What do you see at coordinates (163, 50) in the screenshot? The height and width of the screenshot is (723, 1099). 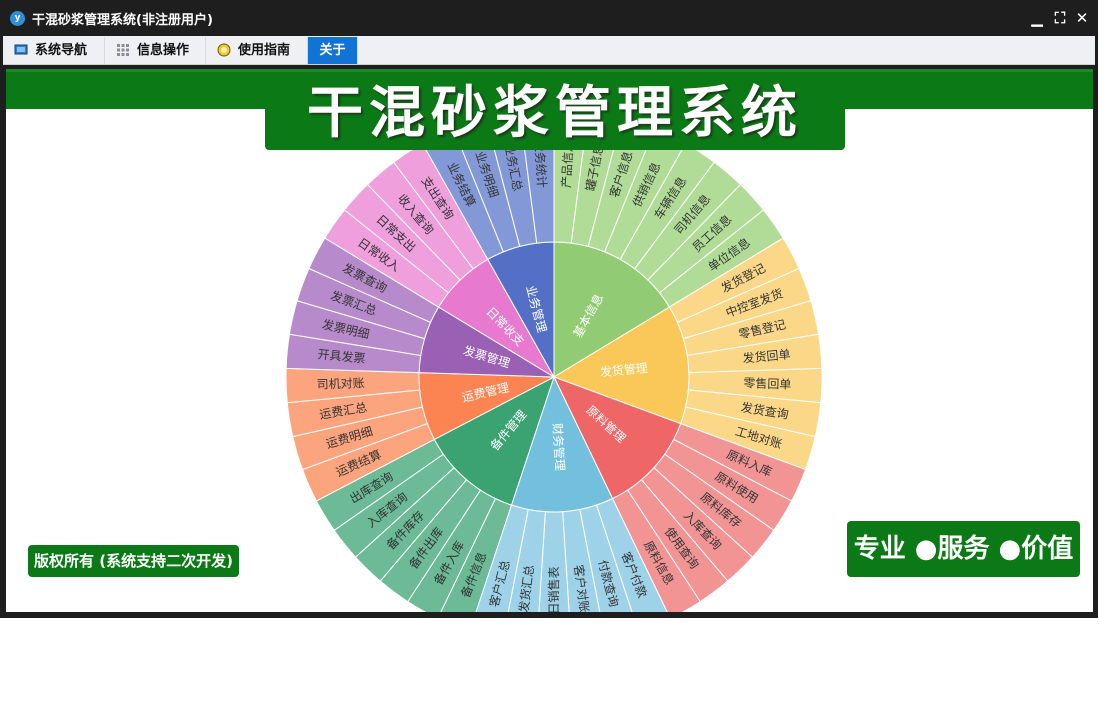 I see `tab-label: 信息操作` at bounding box center [163, 50].